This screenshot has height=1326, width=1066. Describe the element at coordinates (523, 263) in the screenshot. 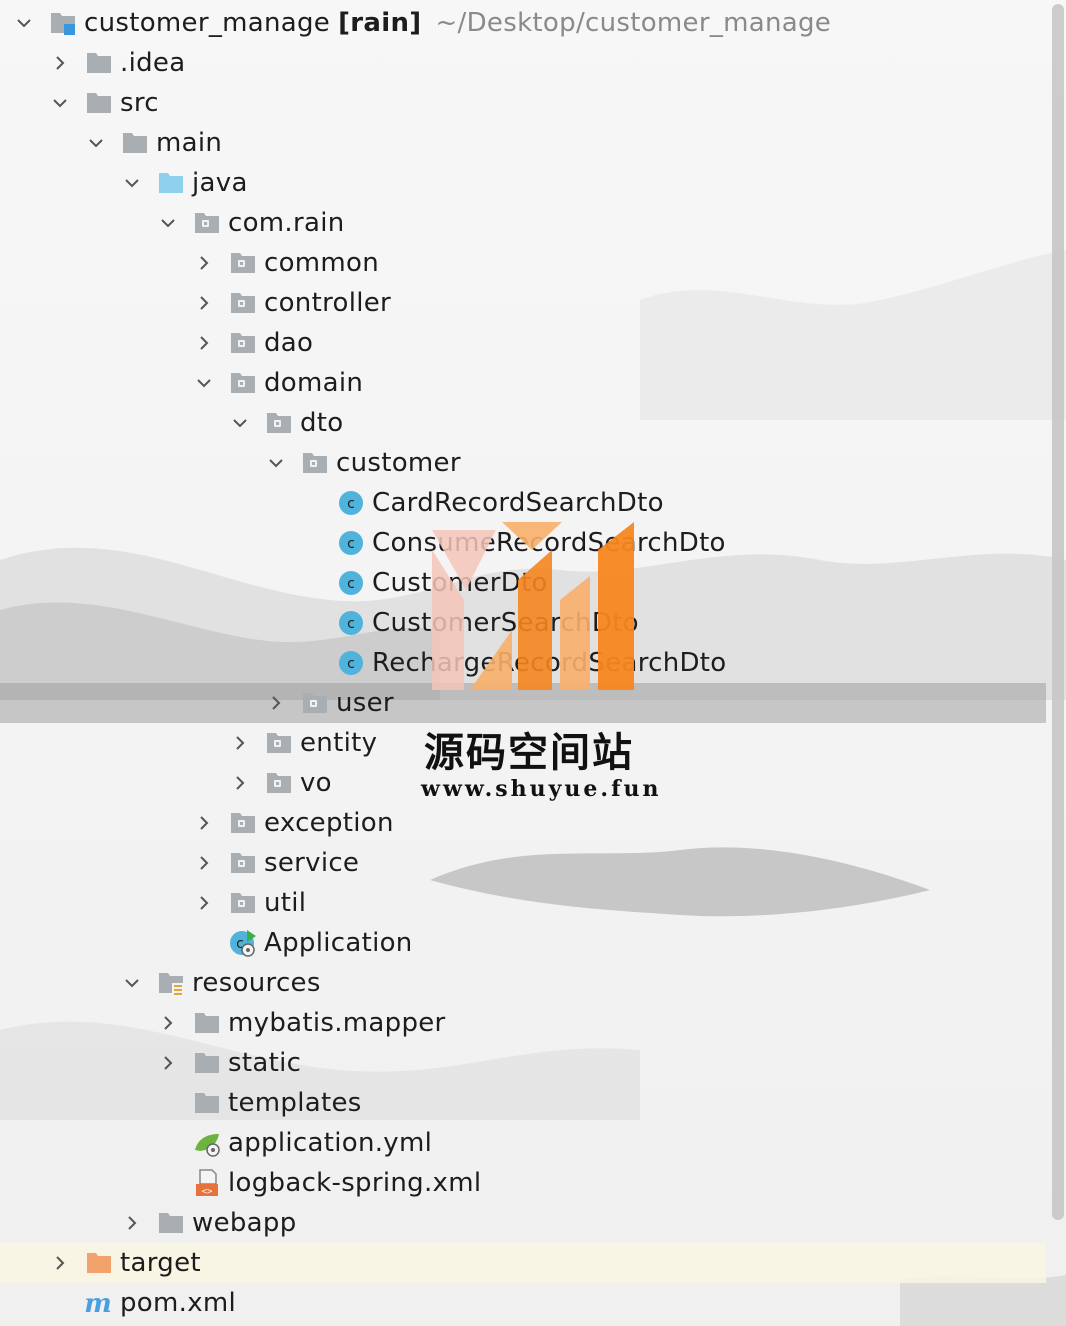

I see `tree-item-common: common` at that location.